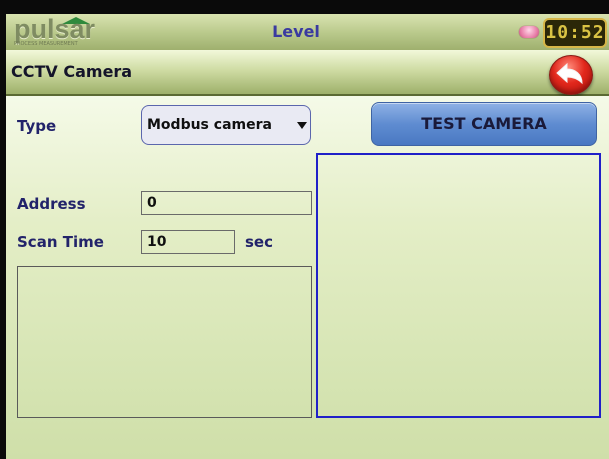 The height and width of the screenshot is (459, 609). I want to click on type-select: Modbus camera, so click(226, 125).